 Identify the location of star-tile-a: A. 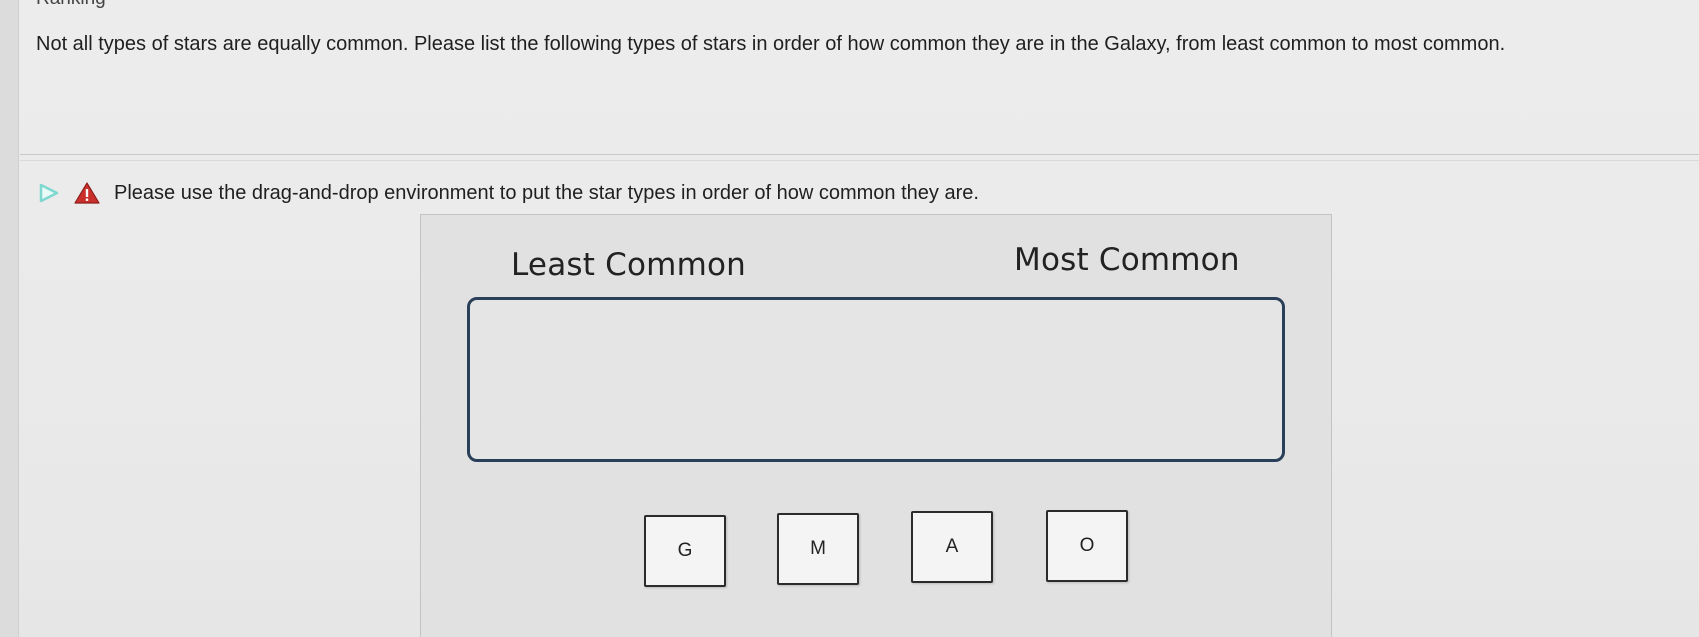
(952, 547).